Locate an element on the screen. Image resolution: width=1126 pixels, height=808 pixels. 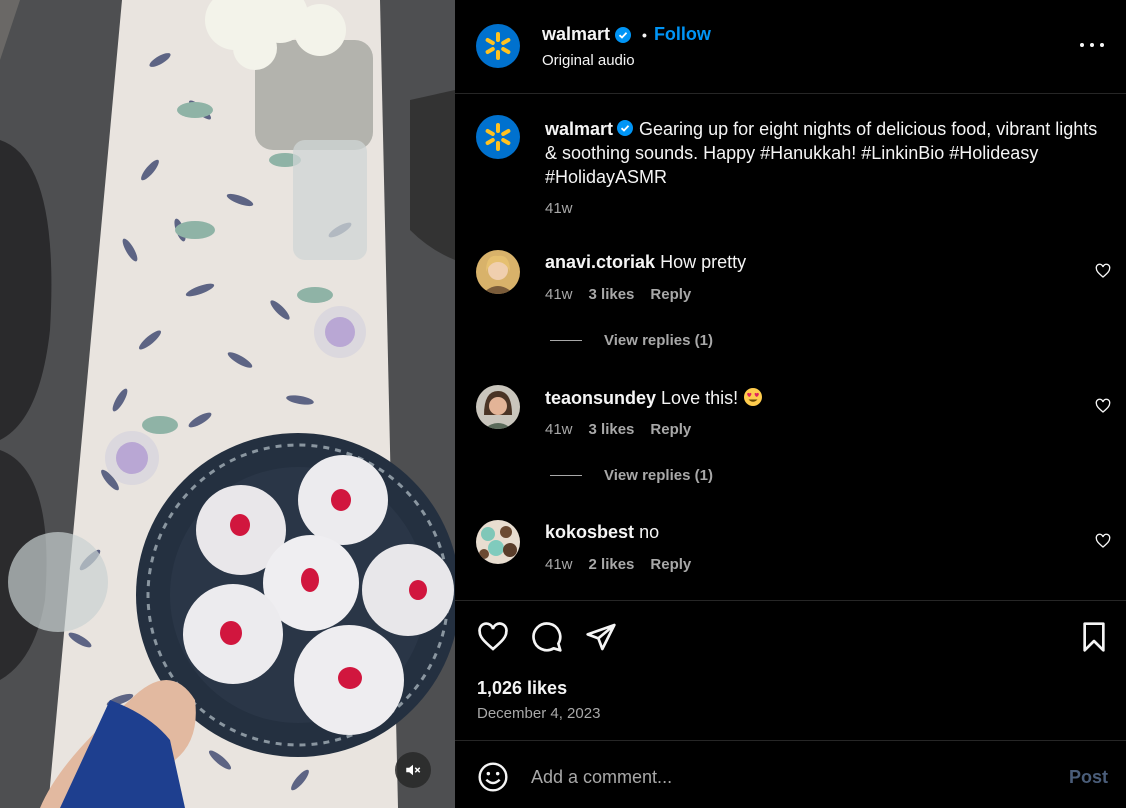
comment-body: How pretty is located at coordinates (703, 262).